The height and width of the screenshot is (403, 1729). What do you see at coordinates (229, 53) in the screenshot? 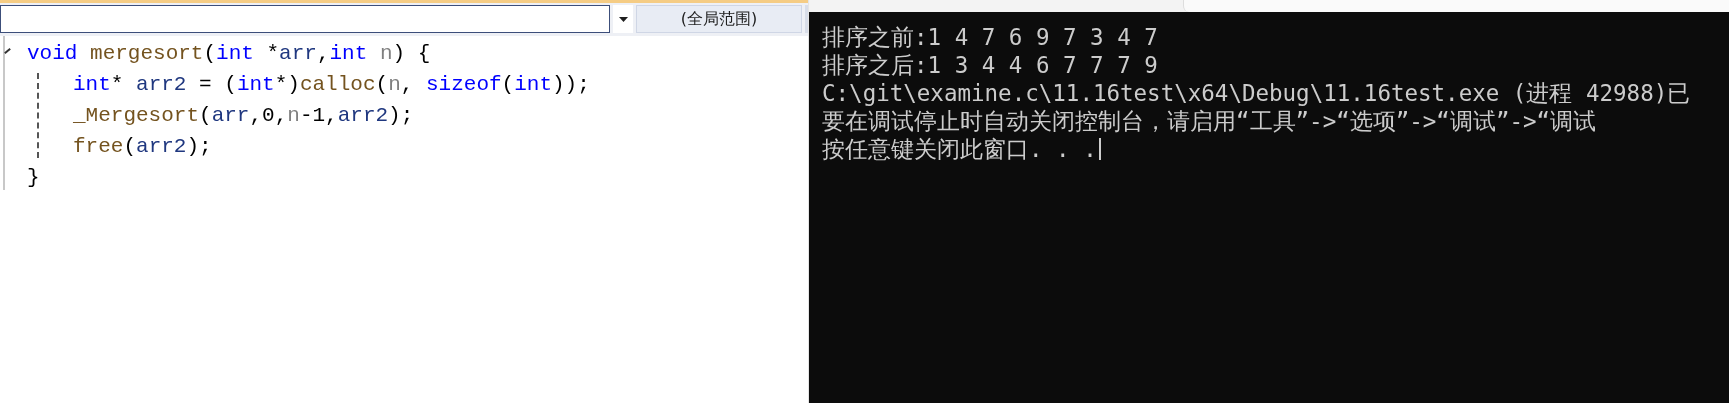
I see `code-line: void mergesort(int *arr,int n) {` at bounding box center [229, 53].